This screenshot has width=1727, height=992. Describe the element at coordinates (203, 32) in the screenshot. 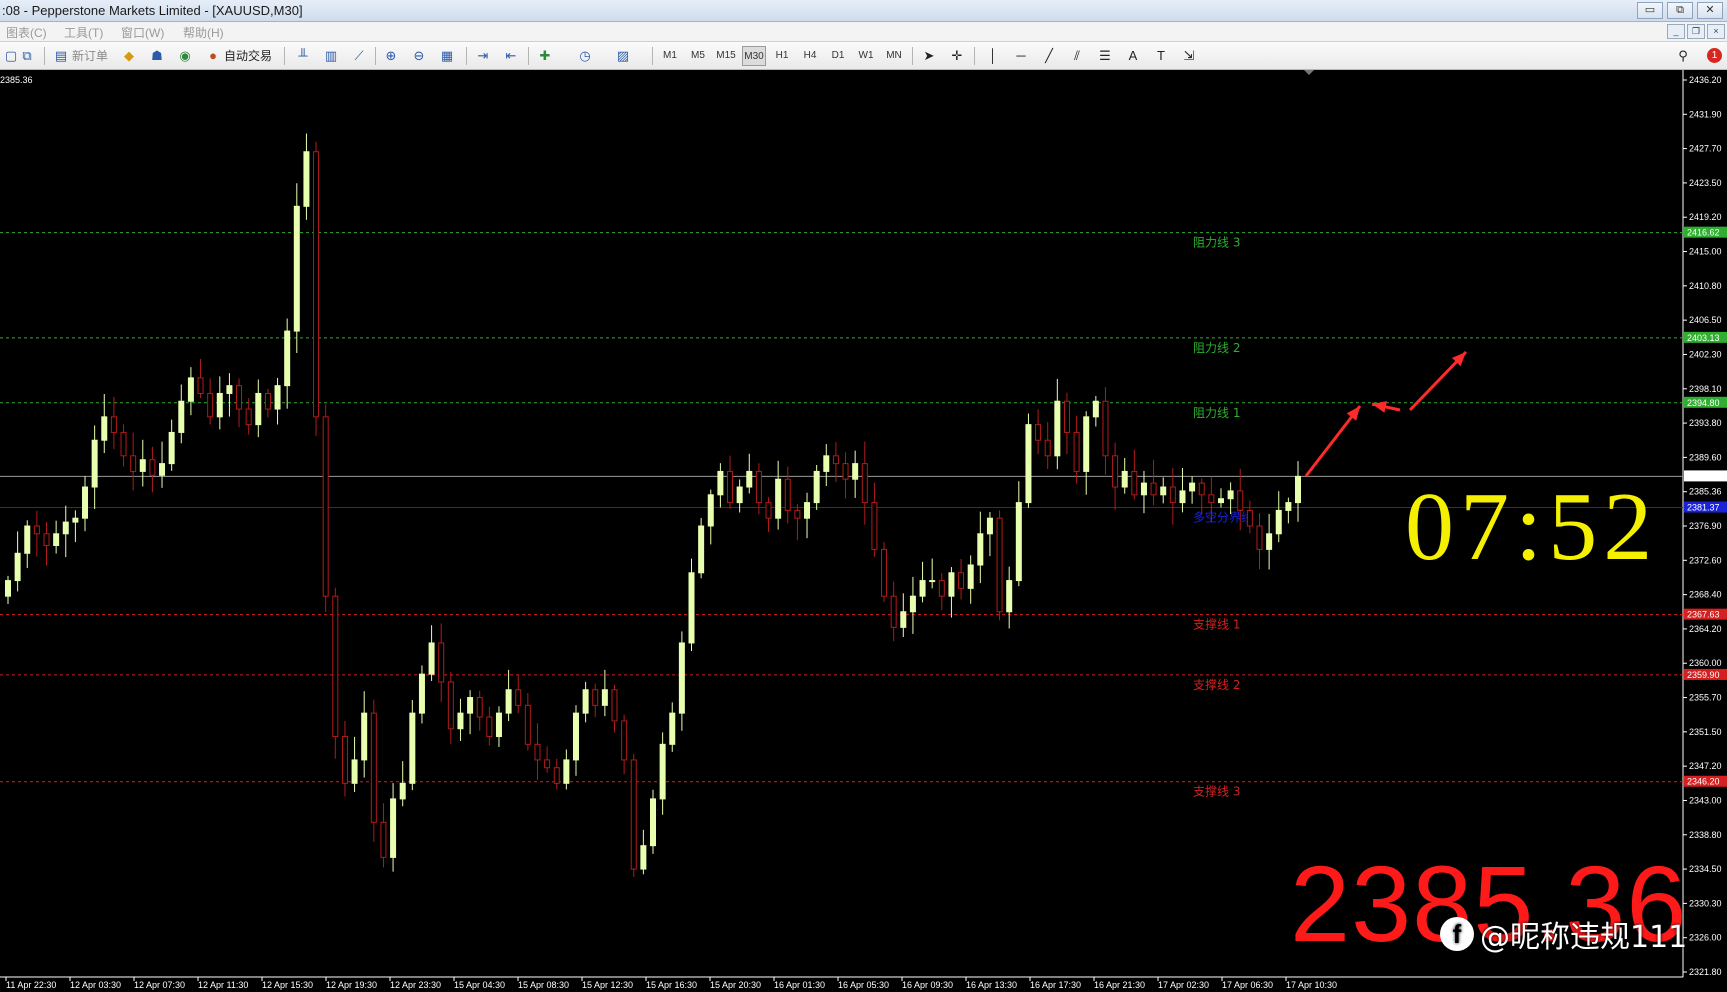

I see `menu-help: 帮助(H)` at that location.